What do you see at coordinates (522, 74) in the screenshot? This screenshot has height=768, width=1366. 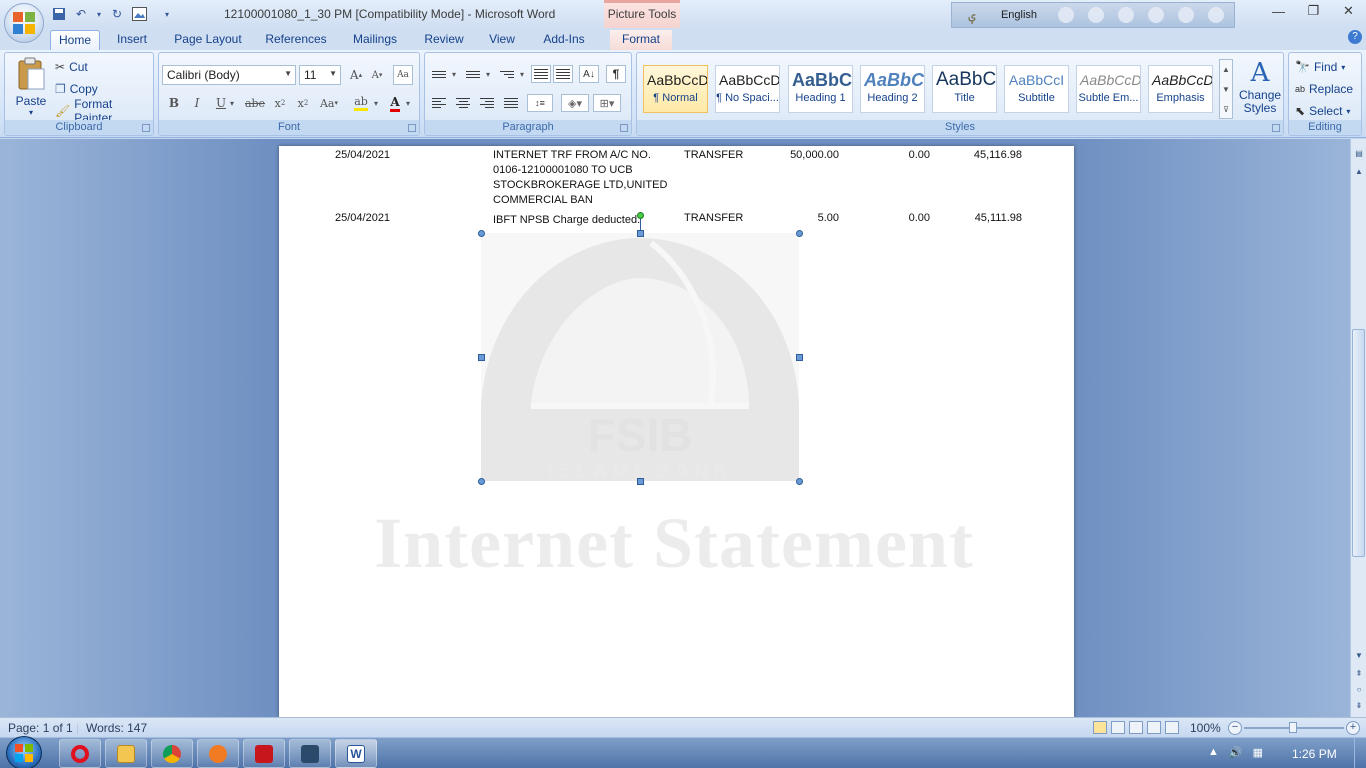 I see `multilevel-dropdown-icon: ▾` at bounding box center [522, 74].